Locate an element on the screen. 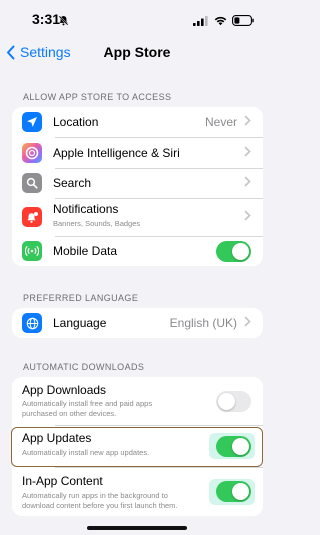 The image size is (320, 535). home-indicator is located at coordinates (137, 528).